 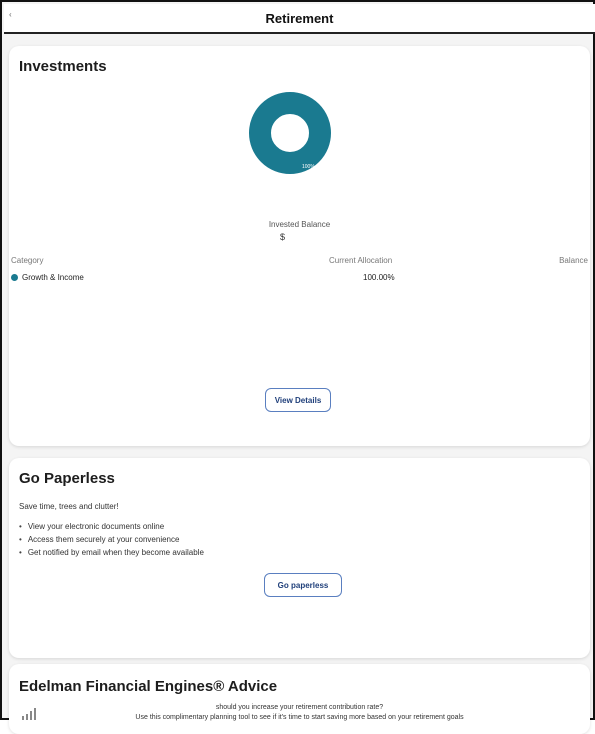 I want to click on column-header-balance: Balance, so click(x=573, y=260).